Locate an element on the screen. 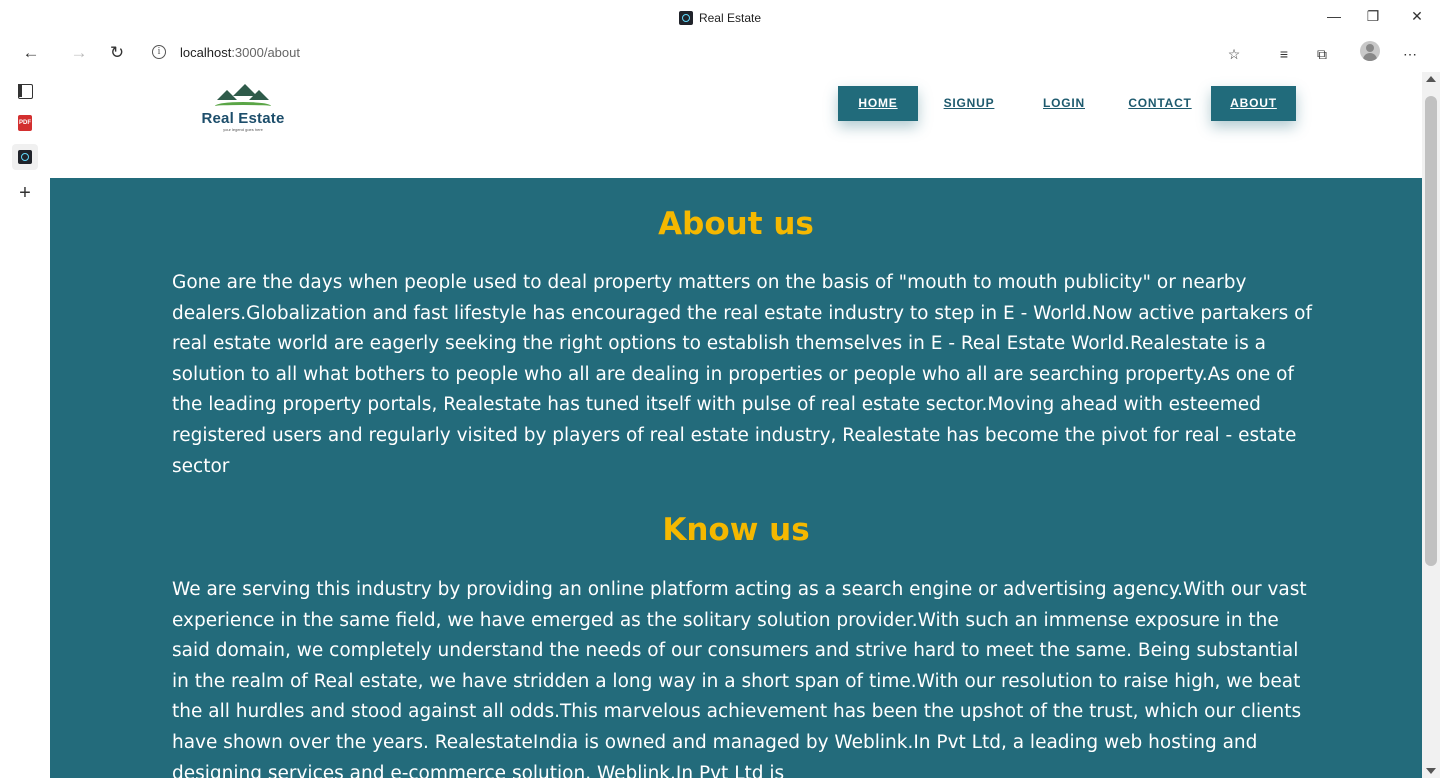 This screenshot has width=1440, height=778. address-bar: ← → ↻ i localhost:3000/about ☆ ≡ ⧉ ⋯ is located at coordinates (720, 53).